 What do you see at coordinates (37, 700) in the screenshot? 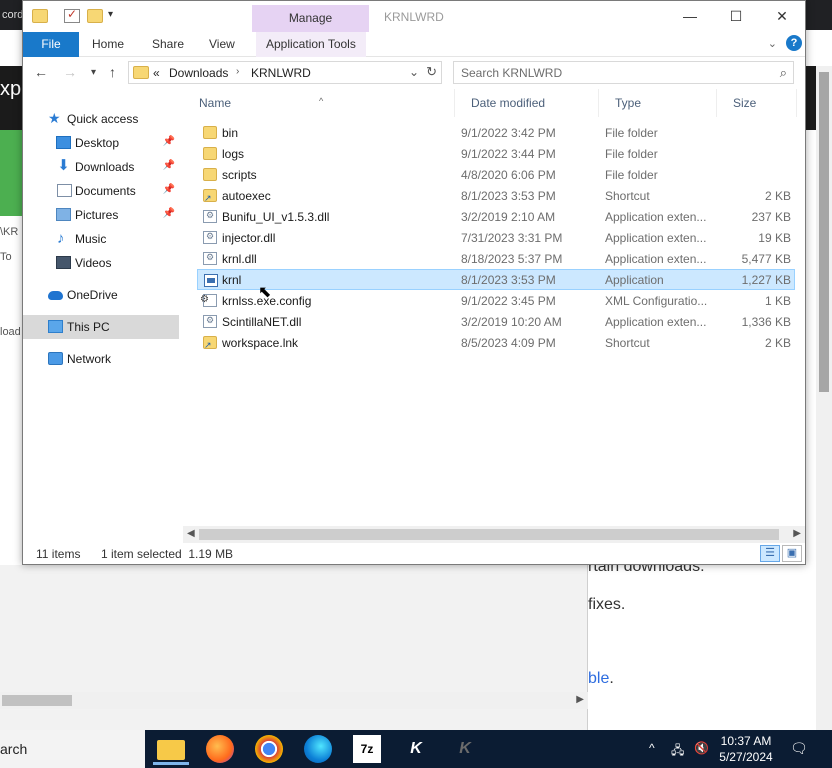
I see `page-hscroll-thumb` at bounding box center [37, 700].